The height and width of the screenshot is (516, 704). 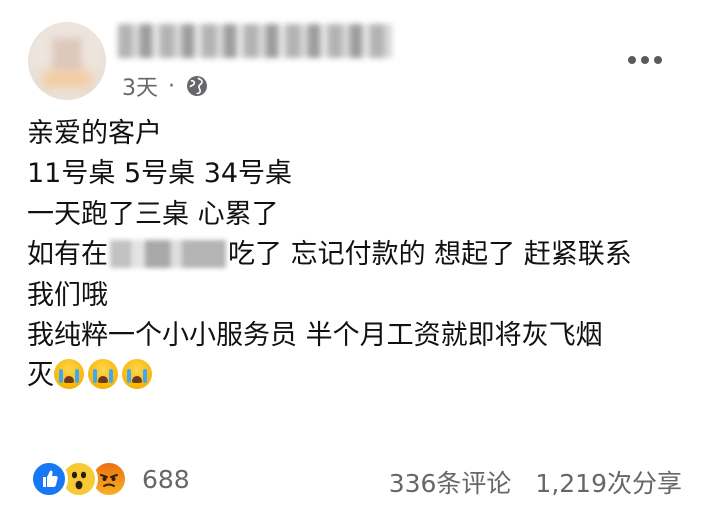 I want to click on post-line: 一天跑了三桌 心累了, so click(x=153, y=214).